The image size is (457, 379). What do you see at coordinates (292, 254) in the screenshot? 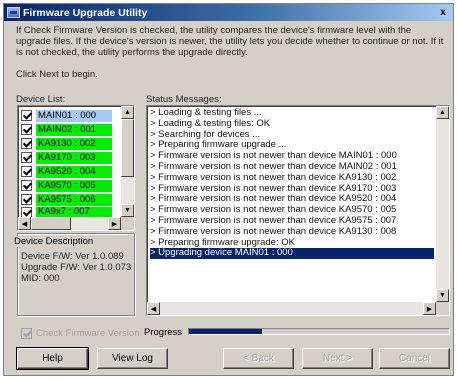
I see `status-message: > Upgrading device MAIN01 : 000` at bounding box center [292, 254].